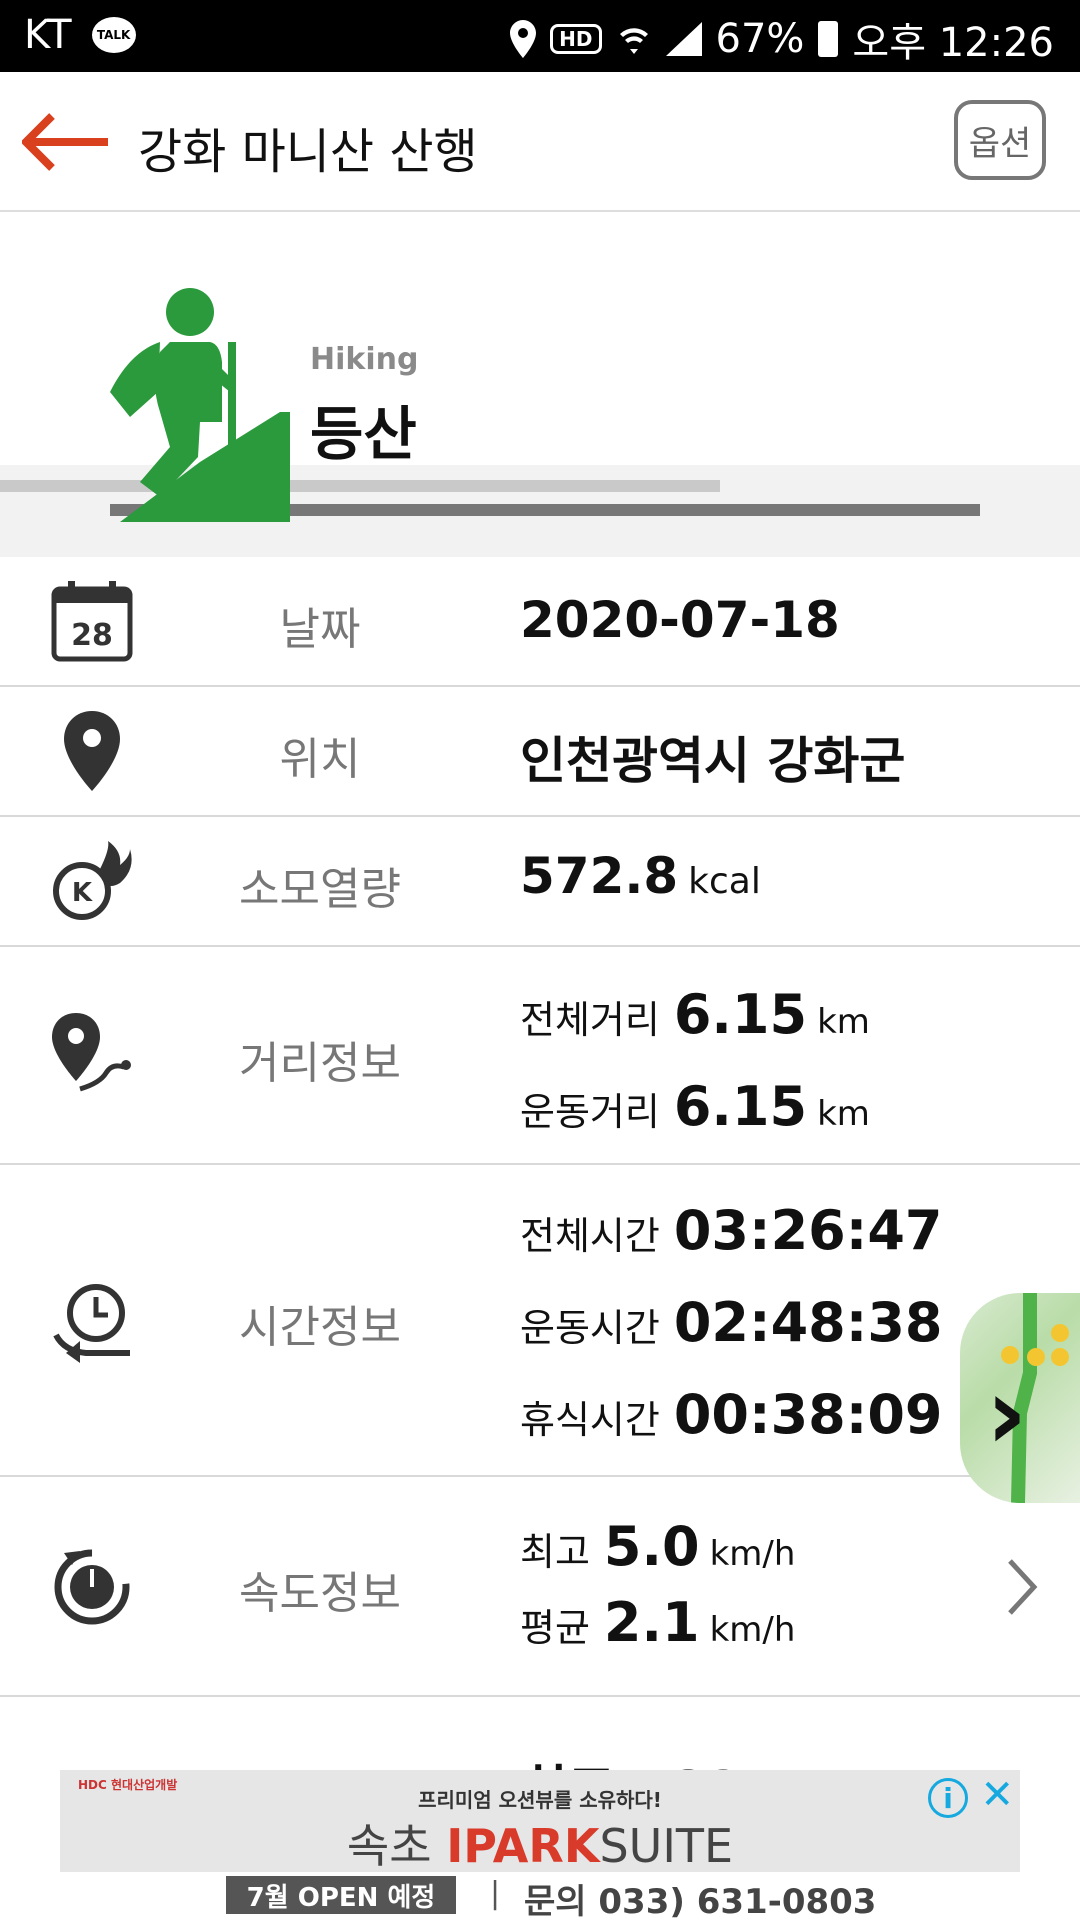 This screenshot has width=1080, height=1923. I want to click on location-icon, so click(523, 39).